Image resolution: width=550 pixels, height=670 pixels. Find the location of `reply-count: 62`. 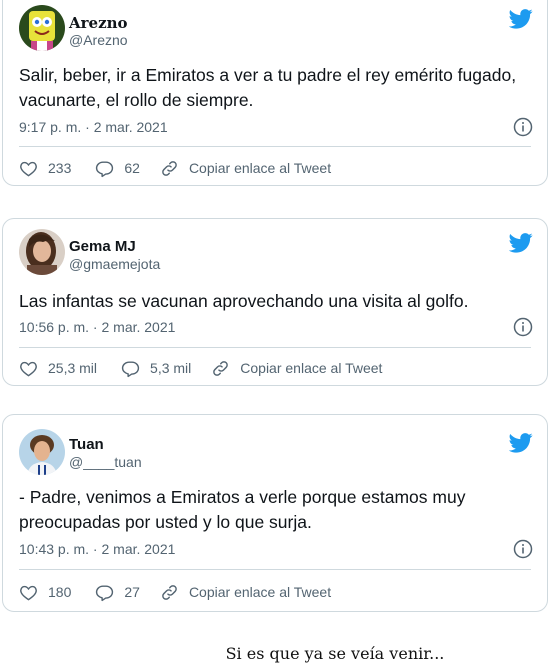

reply-count: 62 is located at coordinates (132, 168).